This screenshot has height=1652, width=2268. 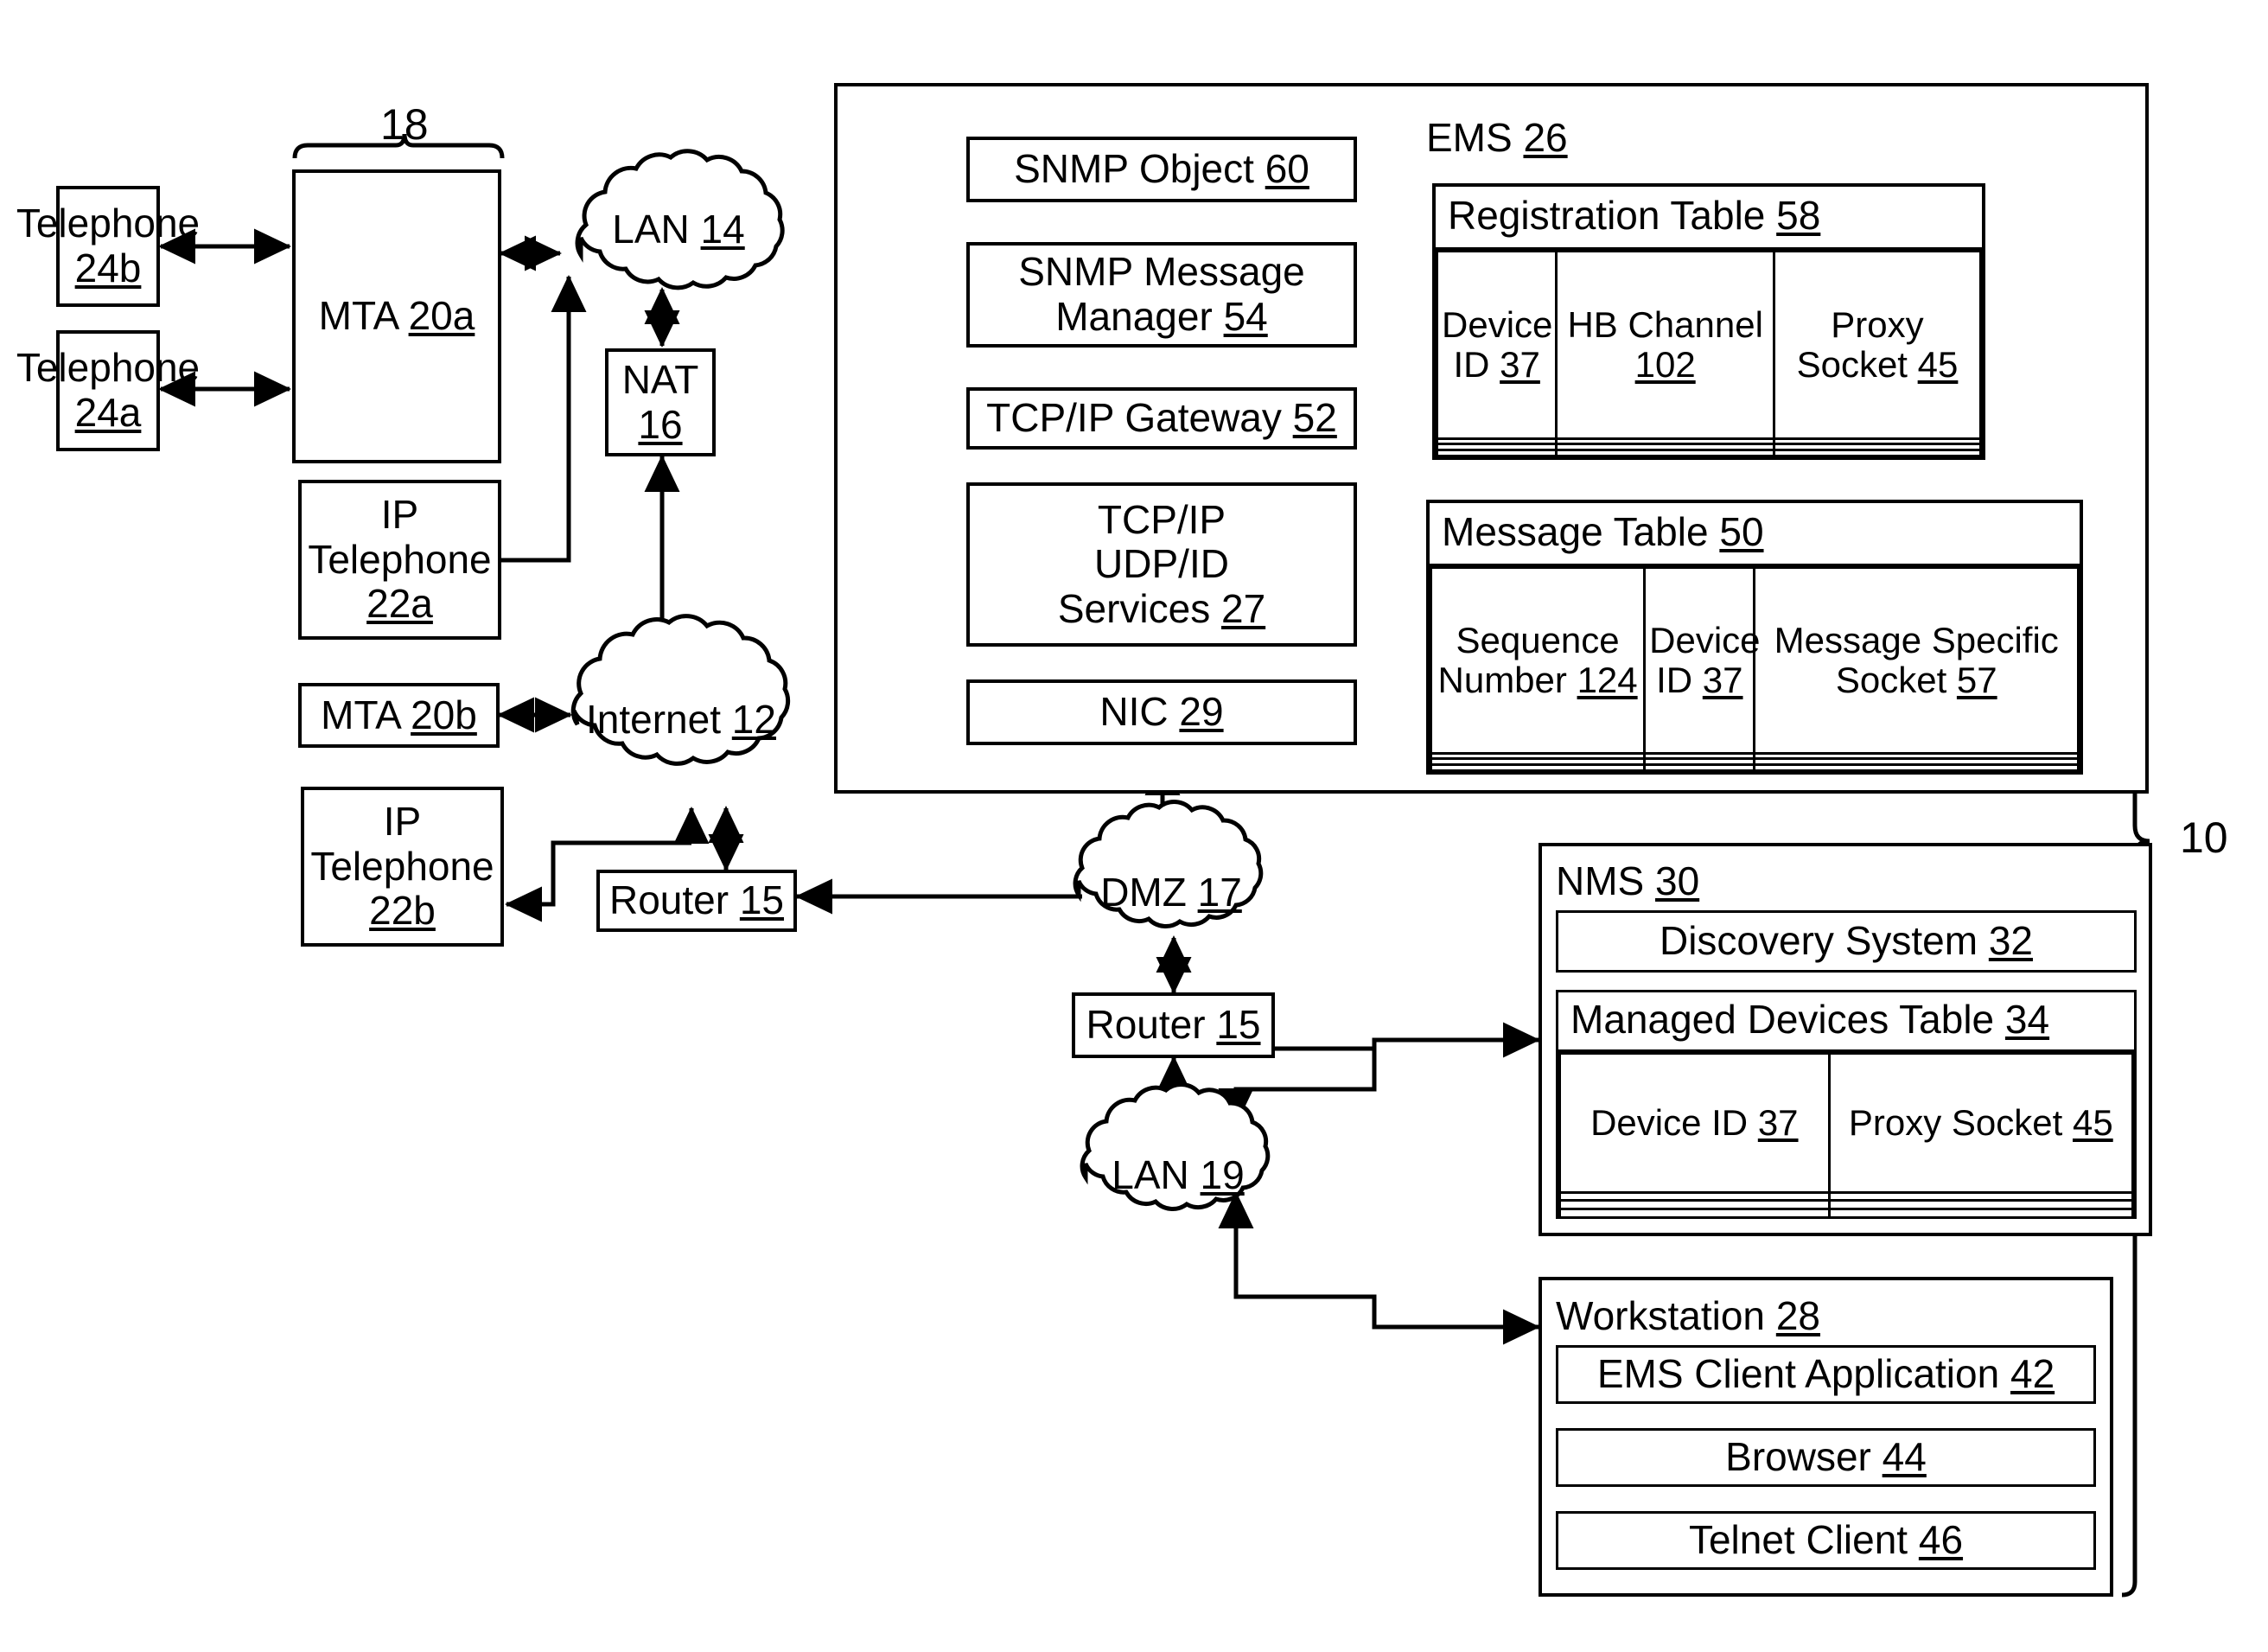 I want to click on discovery-system-label: Discovery System, so click(x=1818, y=941).